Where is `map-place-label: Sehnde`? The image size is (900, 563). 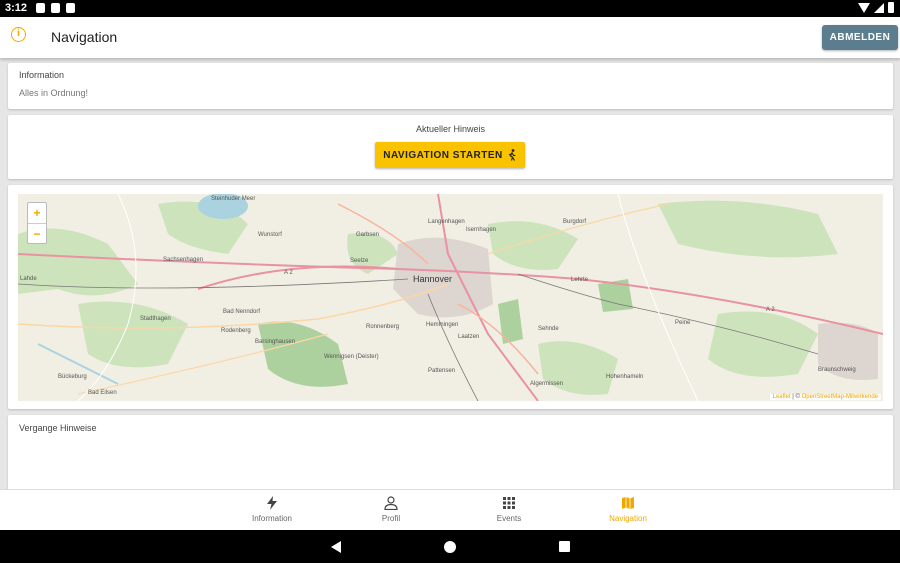
map-place-label: Sehnde is located at coordinates (548, 329).